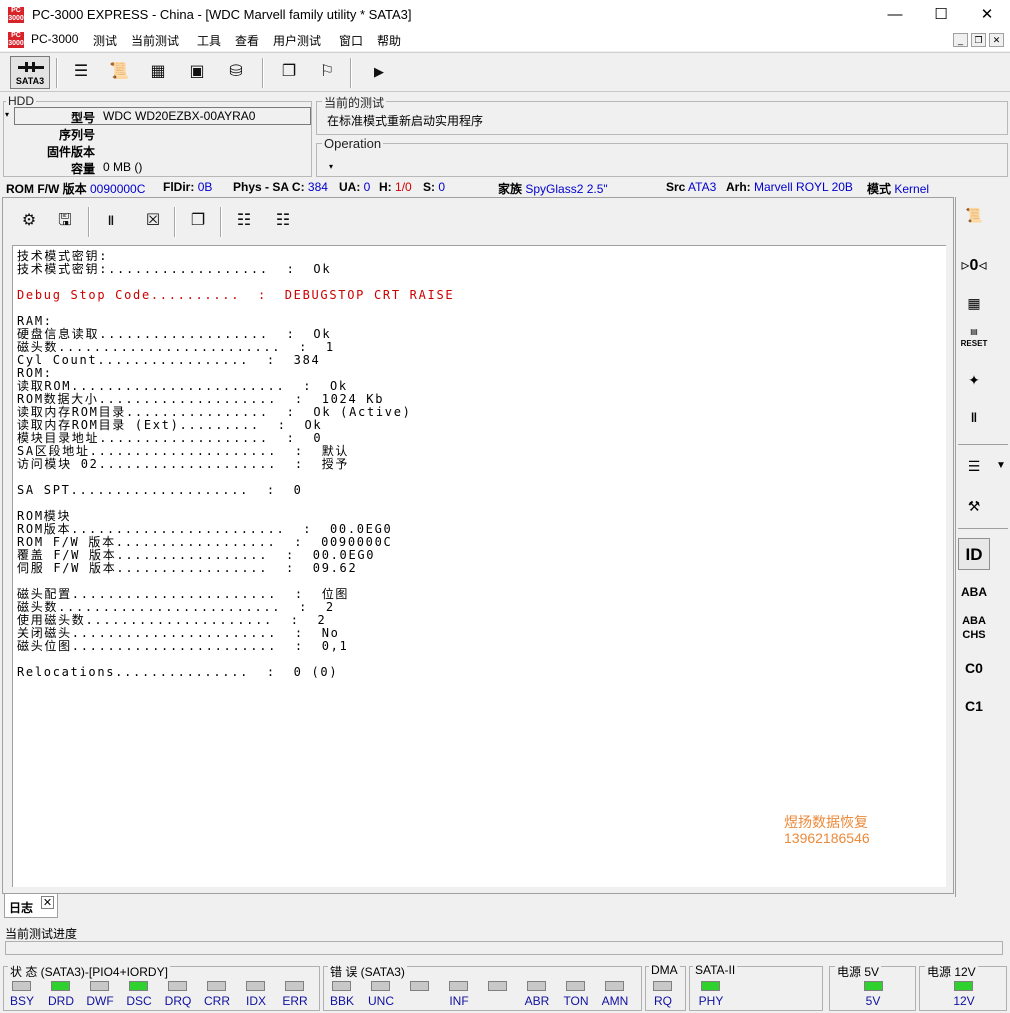  Describe the element at coordinates (974, 668) in the screenshot. I see `c0-button: C0` at that location.